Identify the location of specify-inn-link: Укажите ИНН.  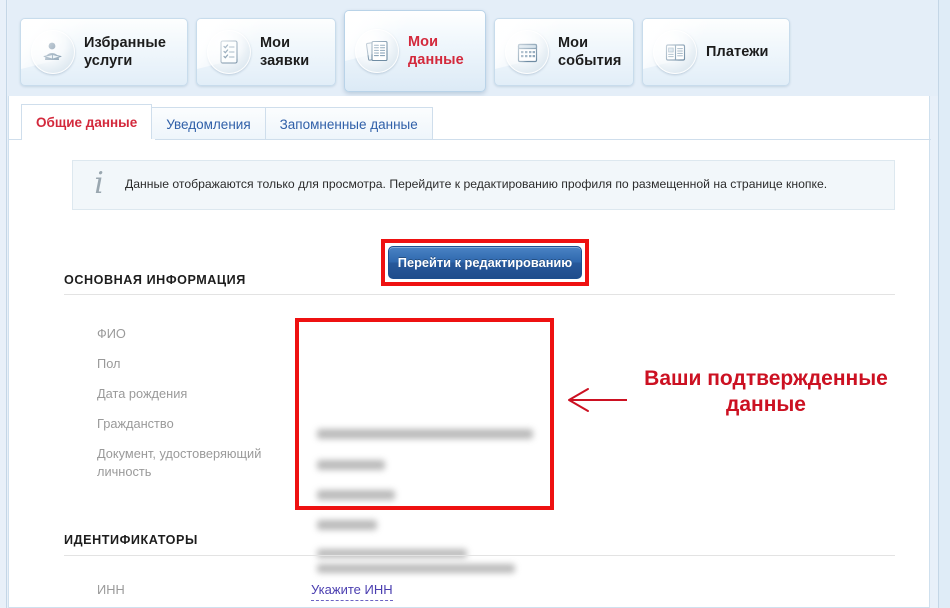
(352, 591).